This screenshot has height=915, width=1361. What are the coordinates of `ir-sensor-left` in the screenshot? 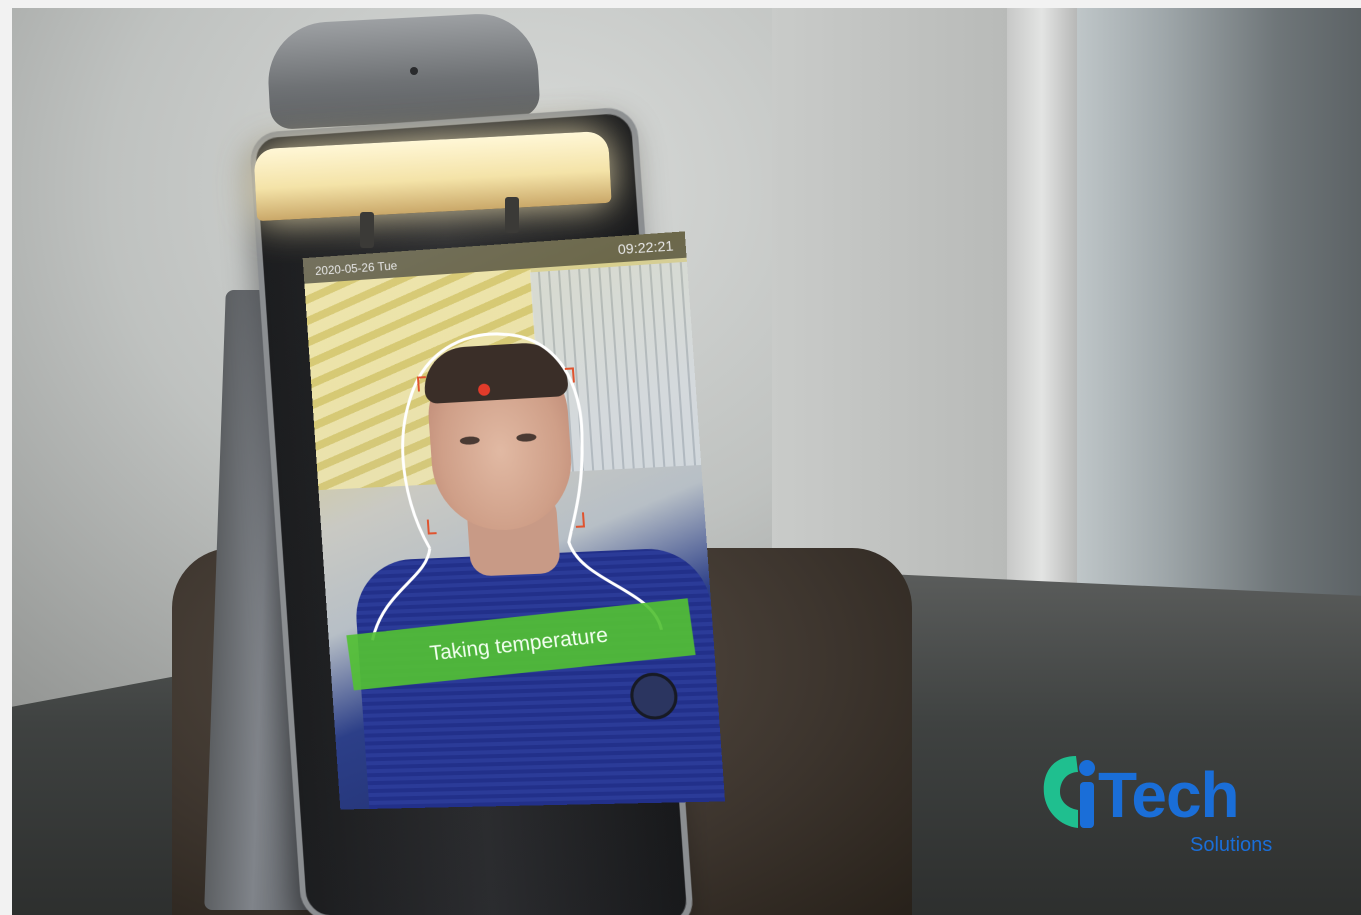 It's located at (367, 230).